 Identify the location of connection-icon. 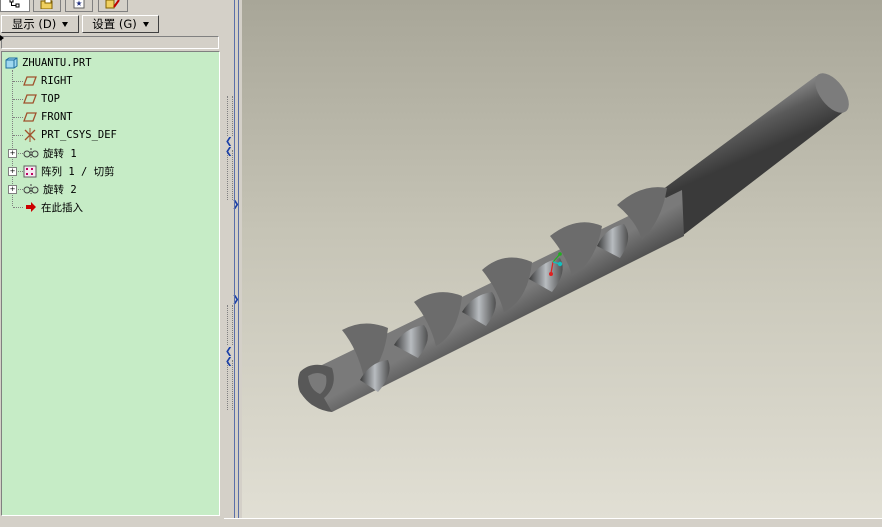
(112, 4).